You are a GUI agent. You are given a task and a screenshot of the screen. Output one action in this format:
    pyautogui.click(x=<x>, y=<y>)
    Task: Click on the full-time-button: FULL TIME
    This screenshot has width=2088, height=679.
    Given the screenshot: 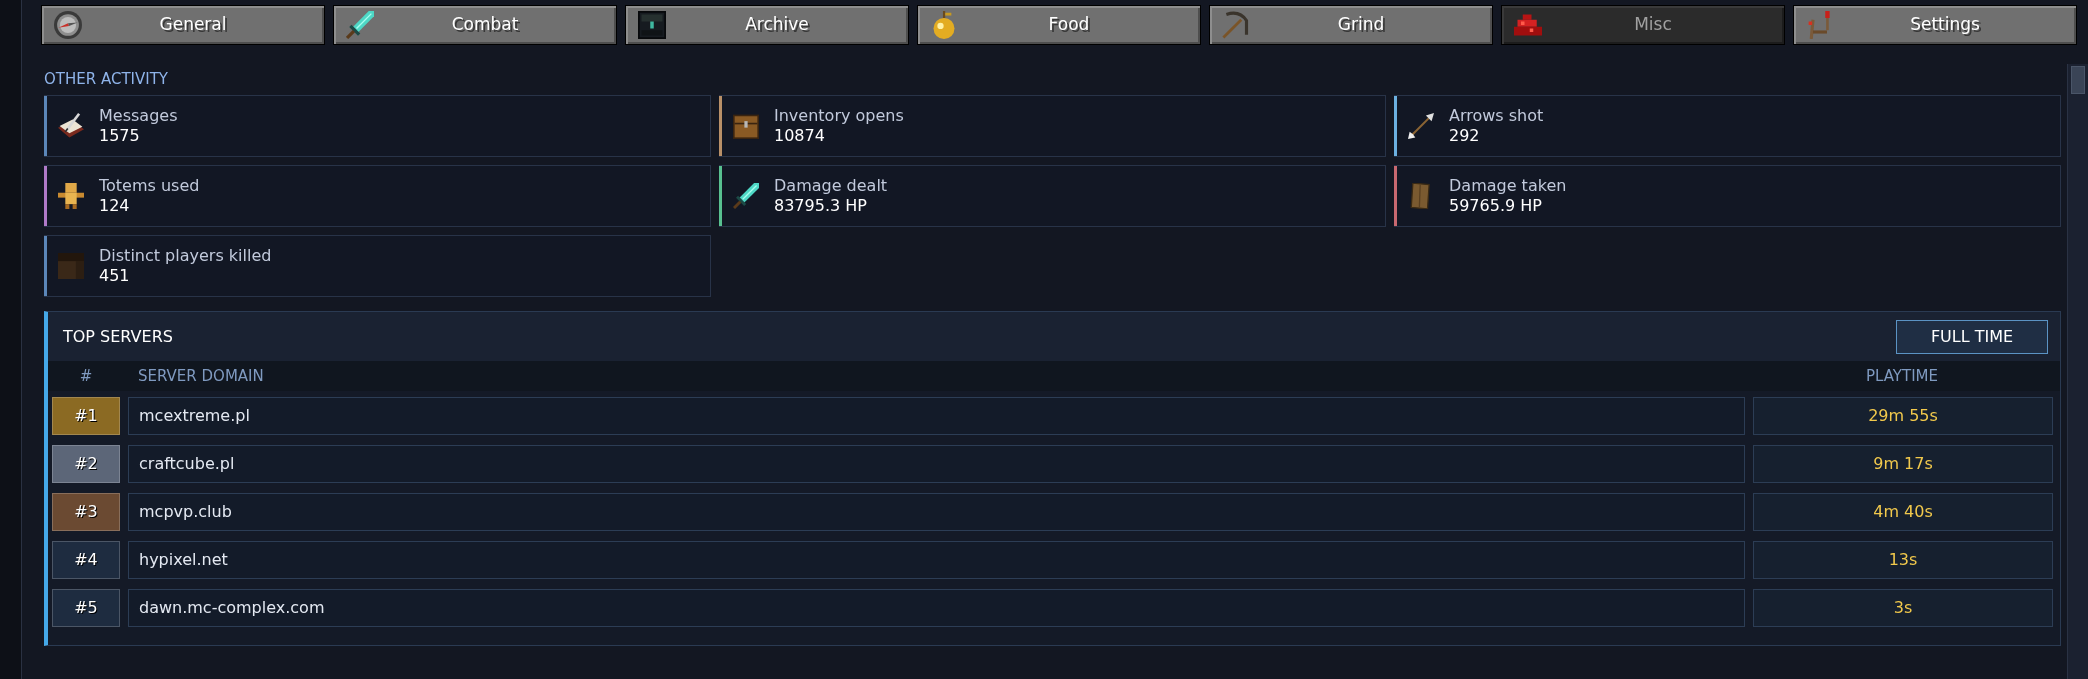 What is the action you would take?
    pyautogui.click(x=1972, y=336)
    